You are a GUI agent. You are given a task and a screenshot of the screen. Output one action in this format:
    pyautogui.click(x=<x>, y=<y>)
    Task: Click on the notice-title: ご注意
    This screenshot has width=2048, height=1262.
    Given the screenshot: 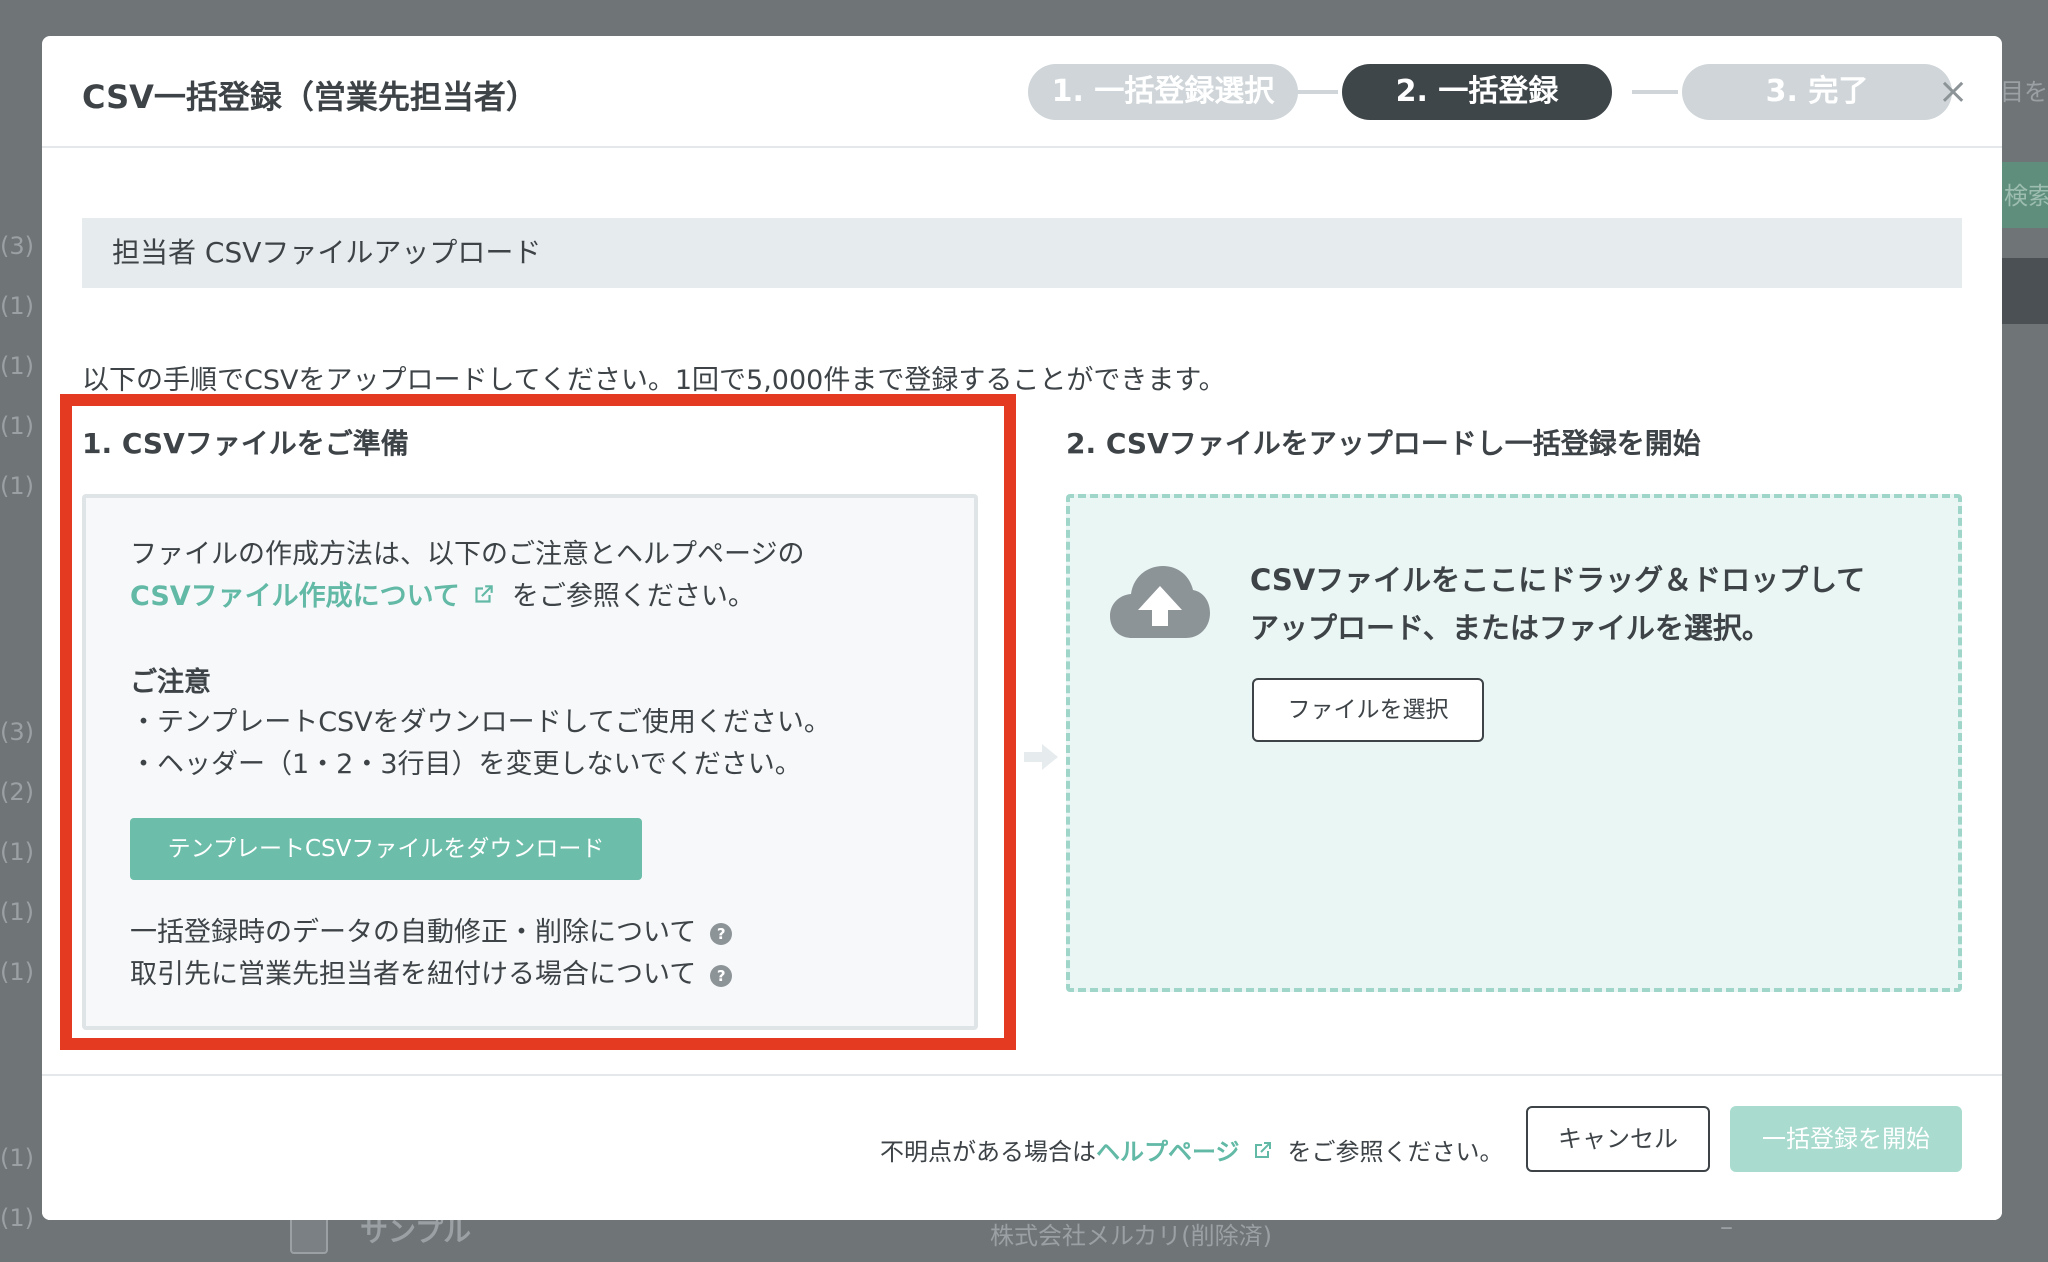 What is the action you would take?
    pyautogui.click(x=170, y=682)
    